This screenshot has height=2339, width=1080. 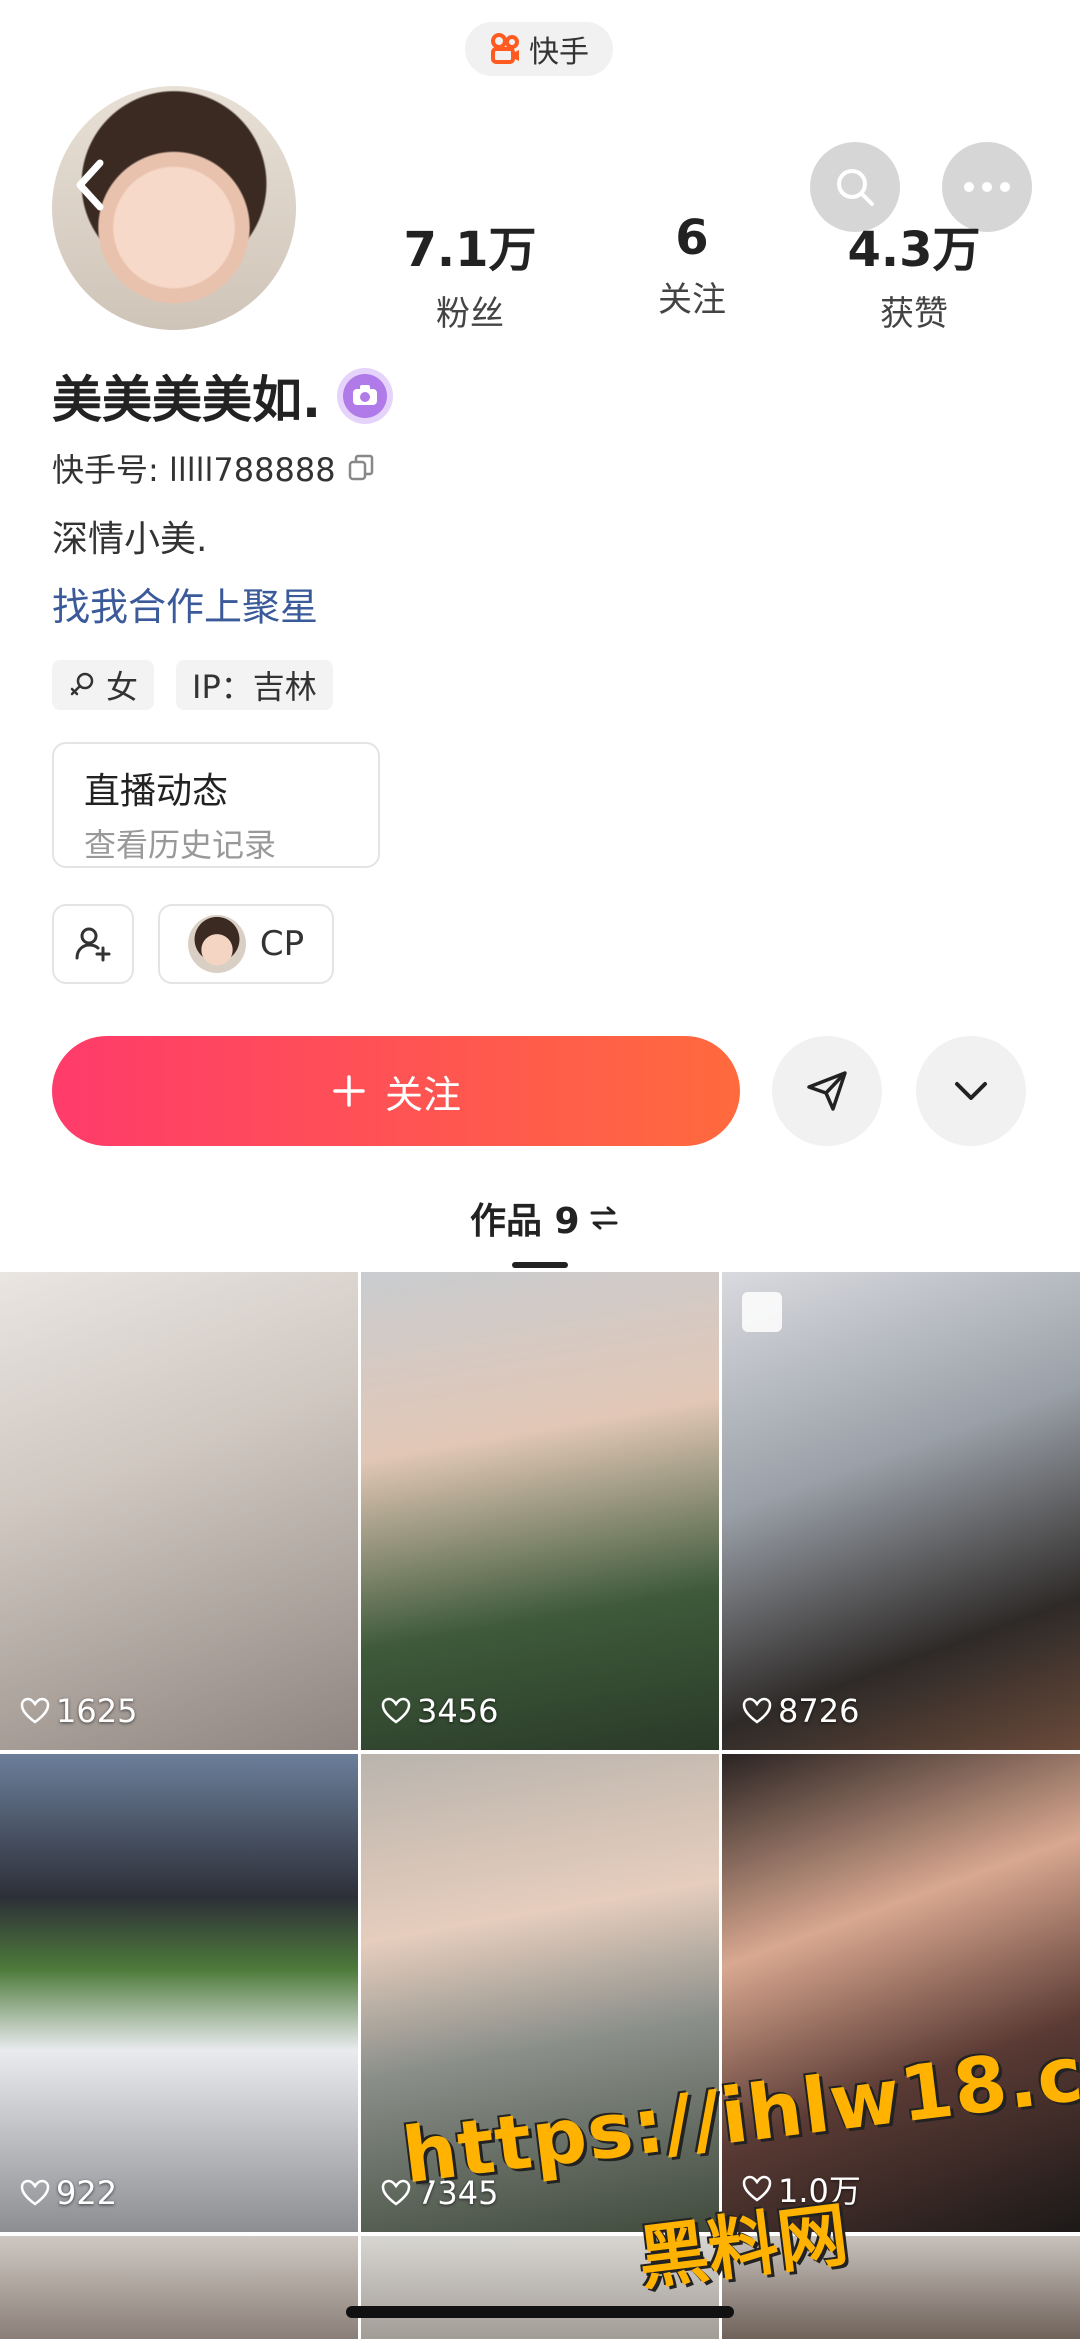 What do you see at coordinates (87, 2193) in the screenshot?
I see `likes-value: 922` at bounding box center [87, 2193].